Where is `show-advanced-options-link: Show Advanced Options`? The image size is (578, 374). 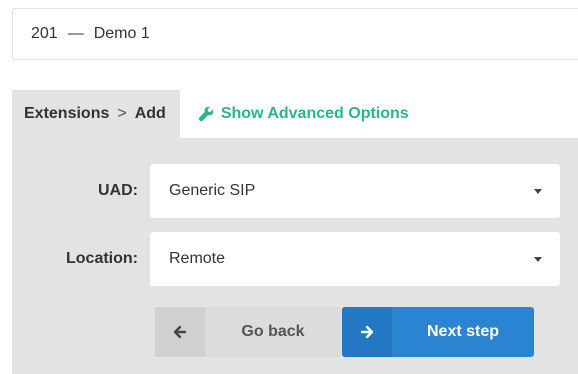
show-advanced-options-link: Show Advanced Options is located at coordinates (294, 114).